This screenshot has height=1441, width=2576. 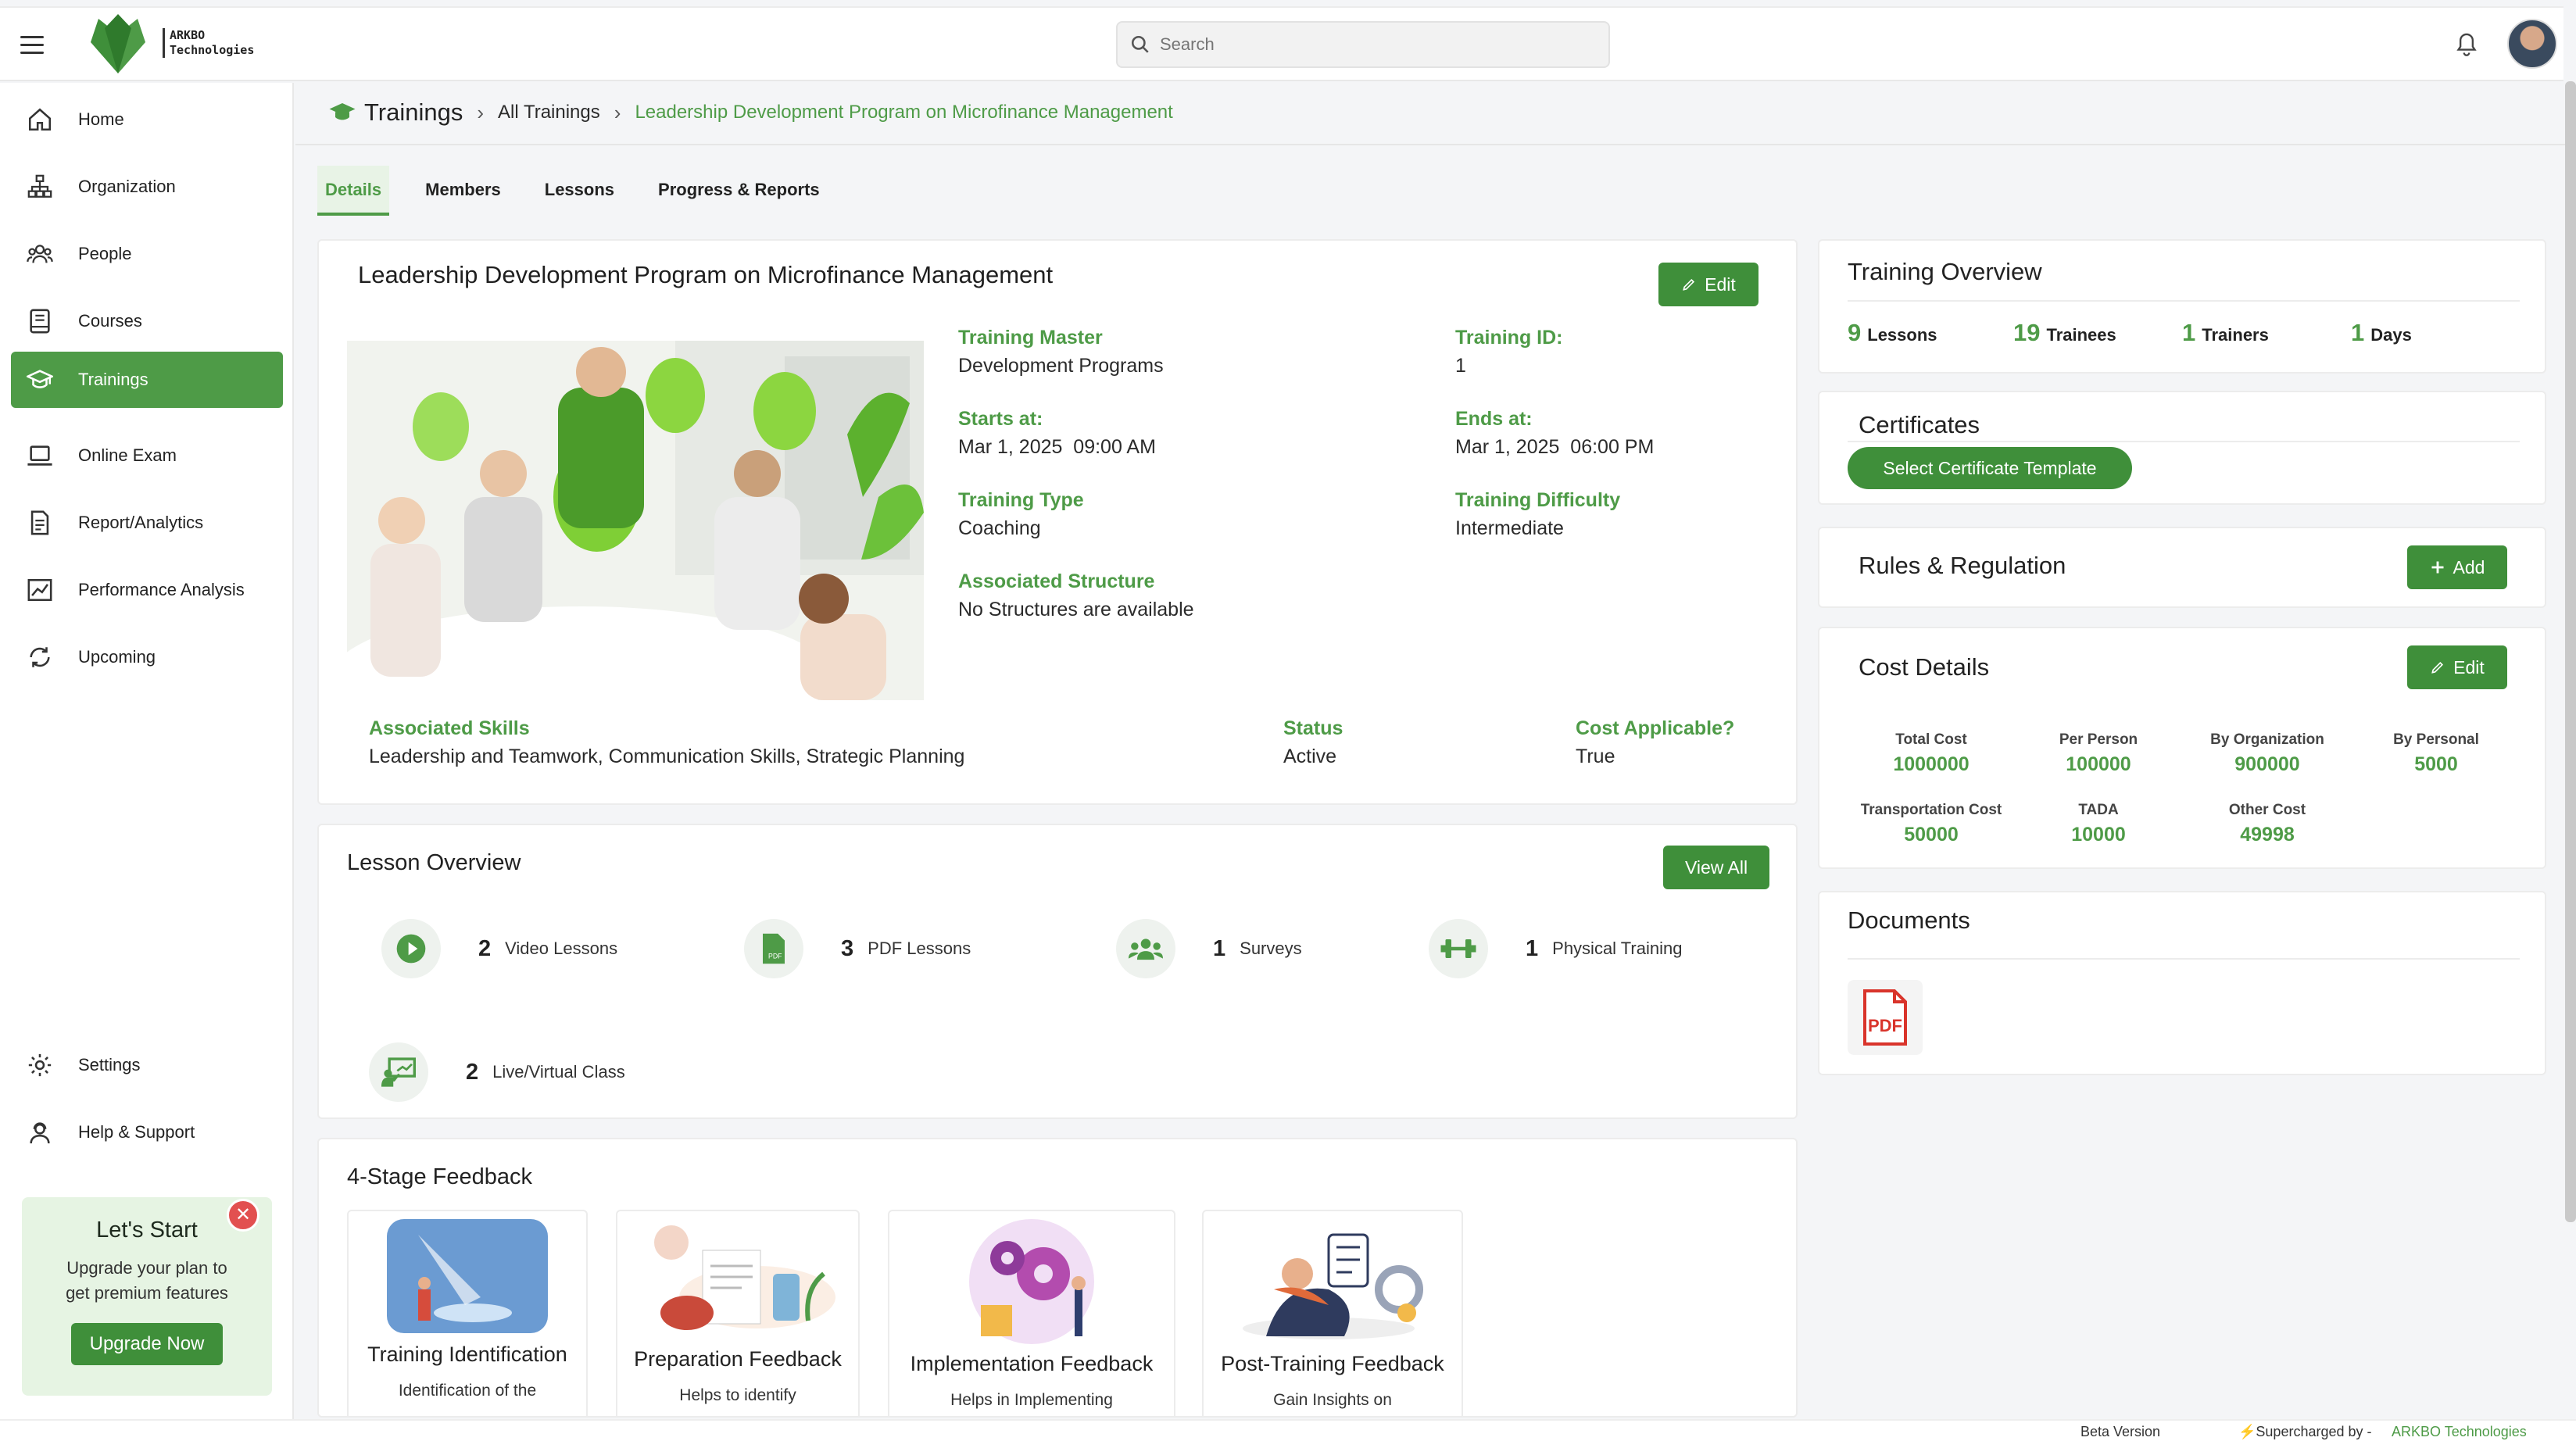 I want to click on user-avatar, so click(x=2532, y=44).